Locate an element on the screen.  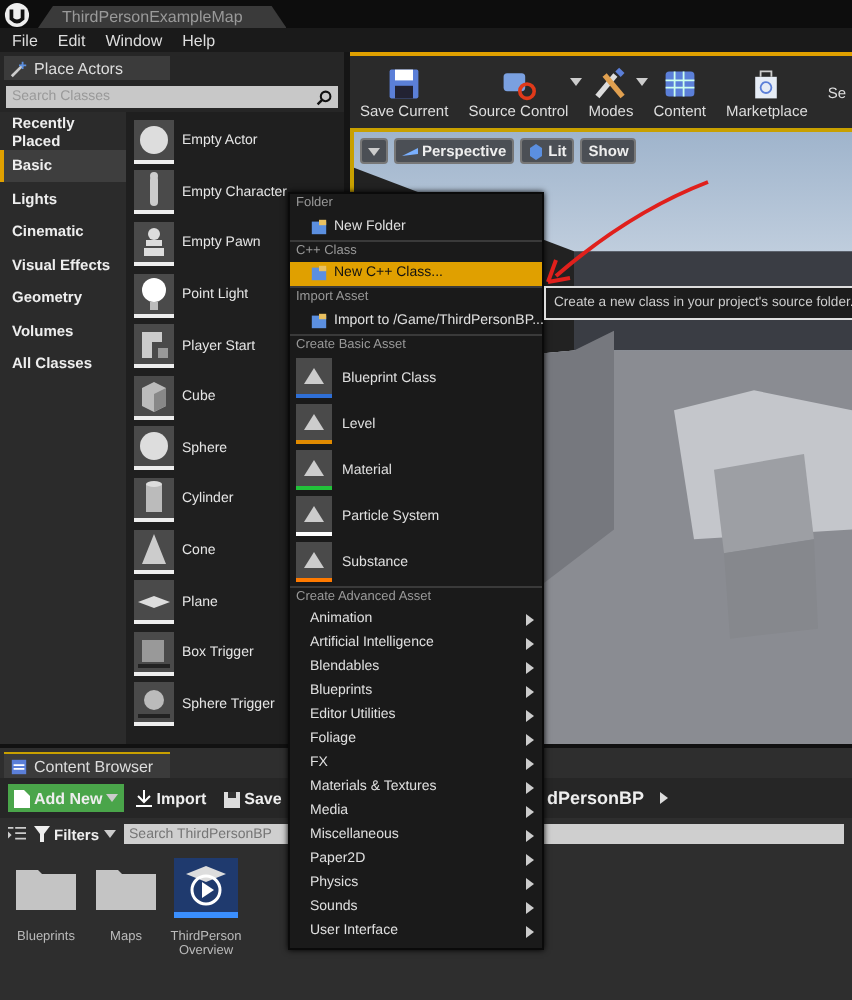
window-title: ThirdPersonExampleMap is located at coordinates (162, 17).